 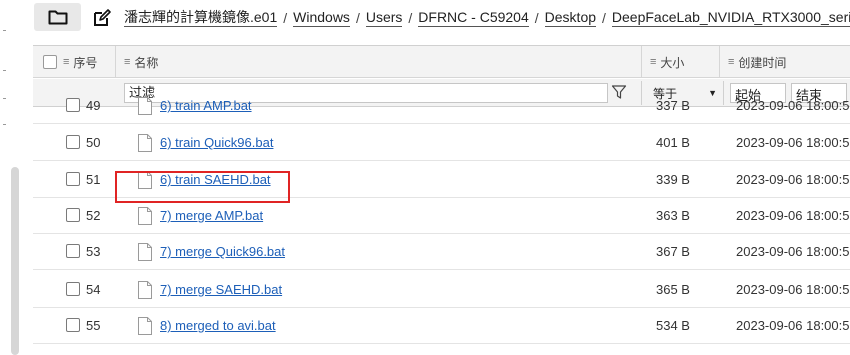 What do you see at coordinates (93, 251) in the screenshot?
I see `row-index: 53` at bounding box center [93, 251].